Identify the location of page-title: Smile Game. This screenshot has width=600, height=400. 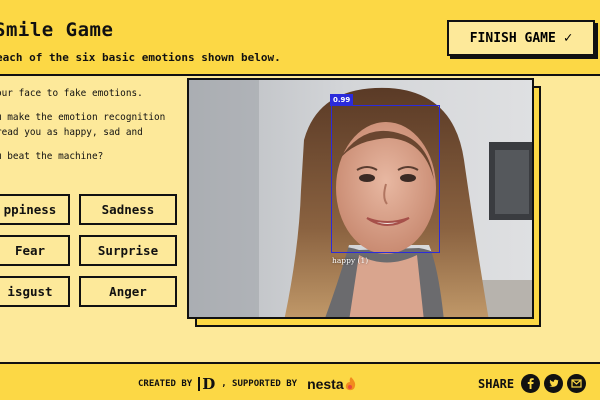
(57, 30).